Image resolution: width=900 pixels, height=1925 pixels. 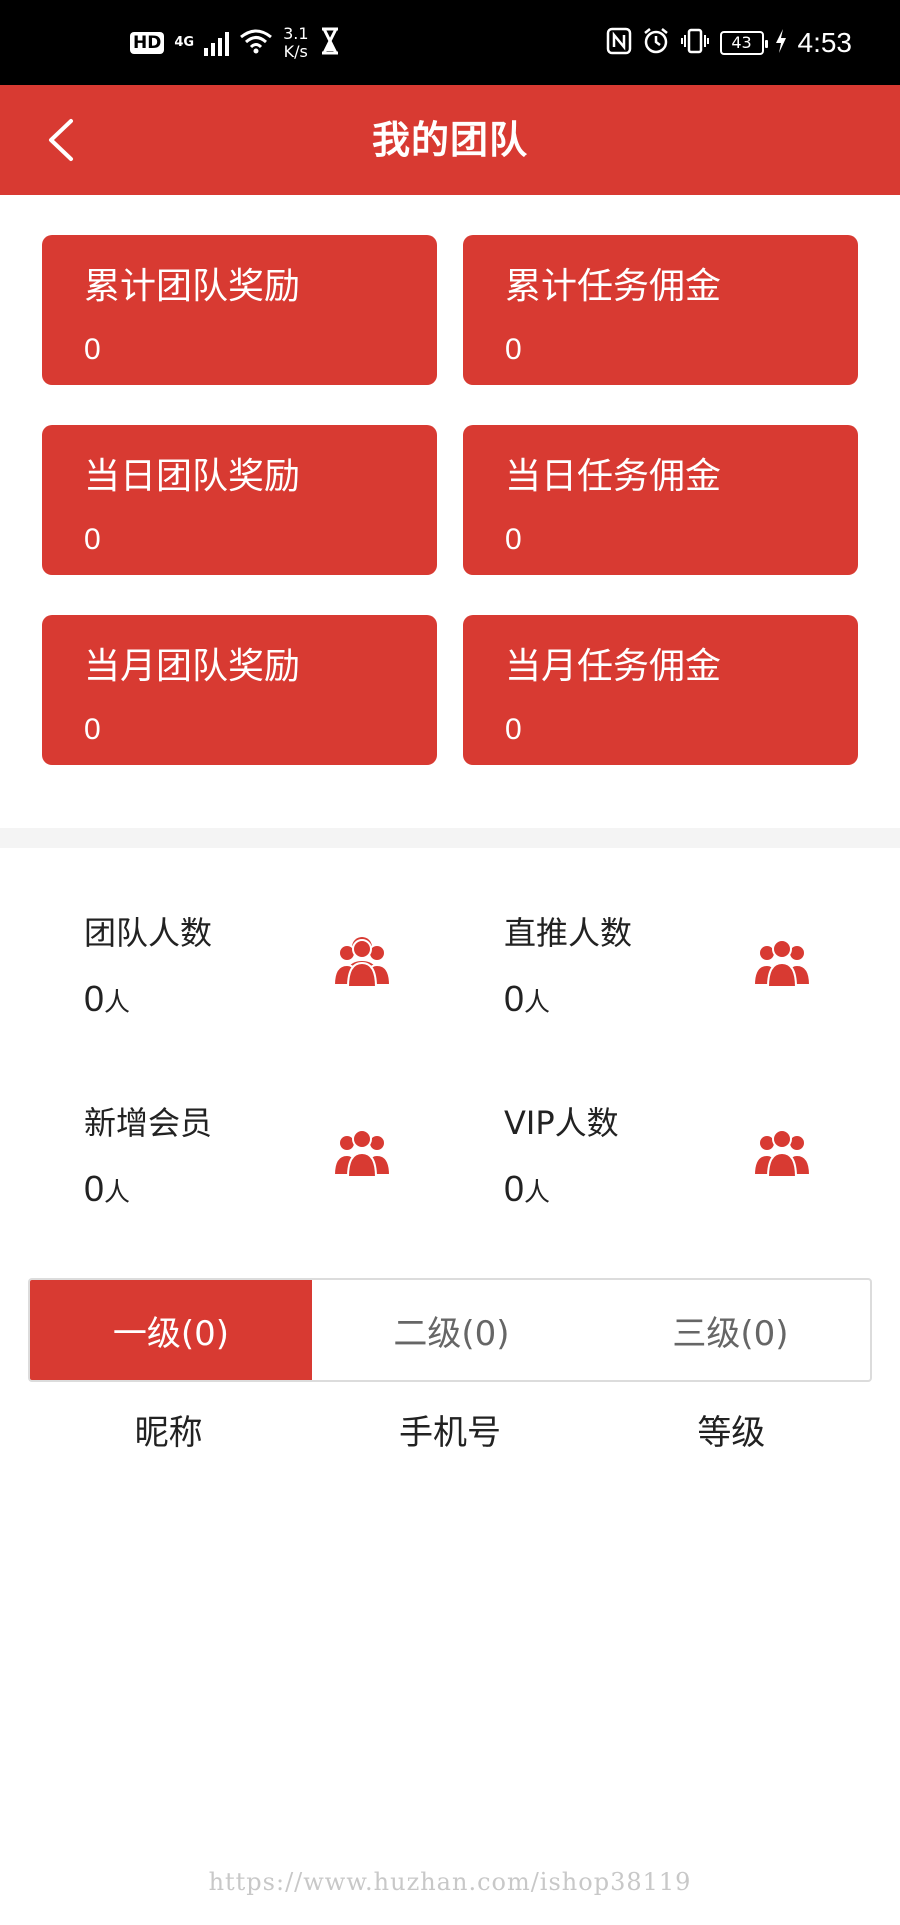 What do you see at coordinates (256, 43) in the screenshot?
I see `wifi-icon` at bounding box center [256, 43].